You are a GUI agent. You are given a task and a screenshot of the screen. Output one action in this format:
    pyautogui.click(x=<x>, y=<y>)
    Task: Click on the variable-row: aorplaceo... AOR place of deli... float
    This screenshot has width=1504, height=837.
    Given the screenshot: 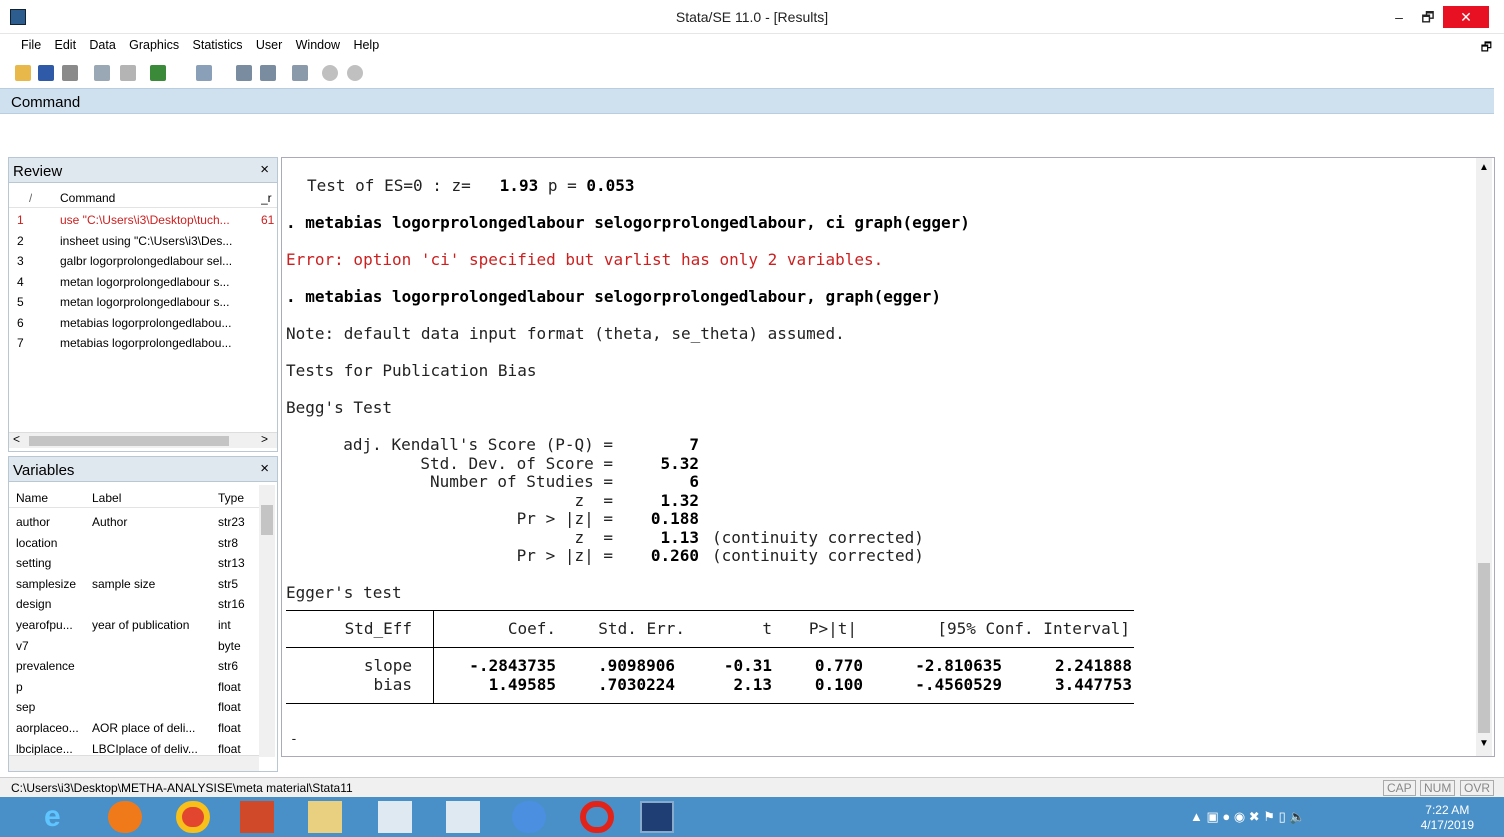 What is the action you would take?
    pyautogui.click(x=134, y=728)
    